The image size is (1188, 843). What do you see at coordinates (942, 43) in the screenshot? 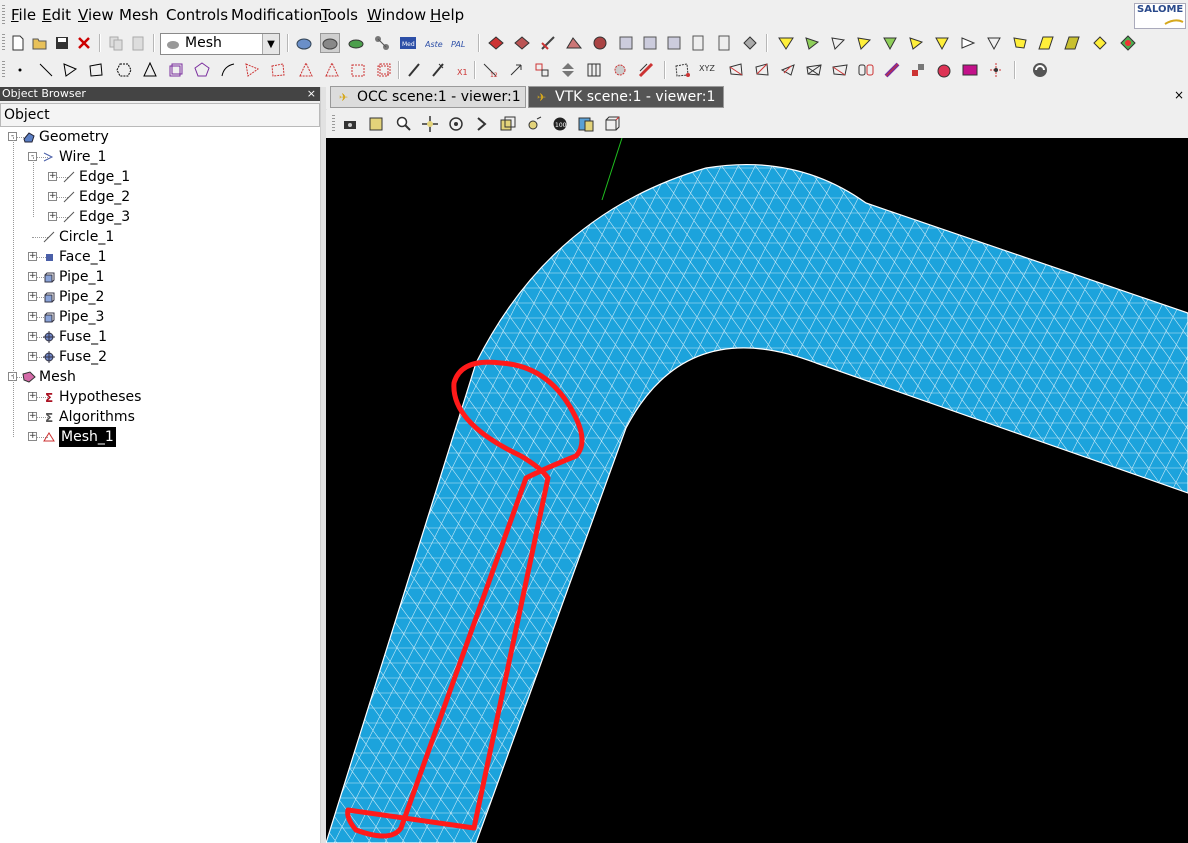
I see `controls-taper-icon` at bounding box center [942, 43].